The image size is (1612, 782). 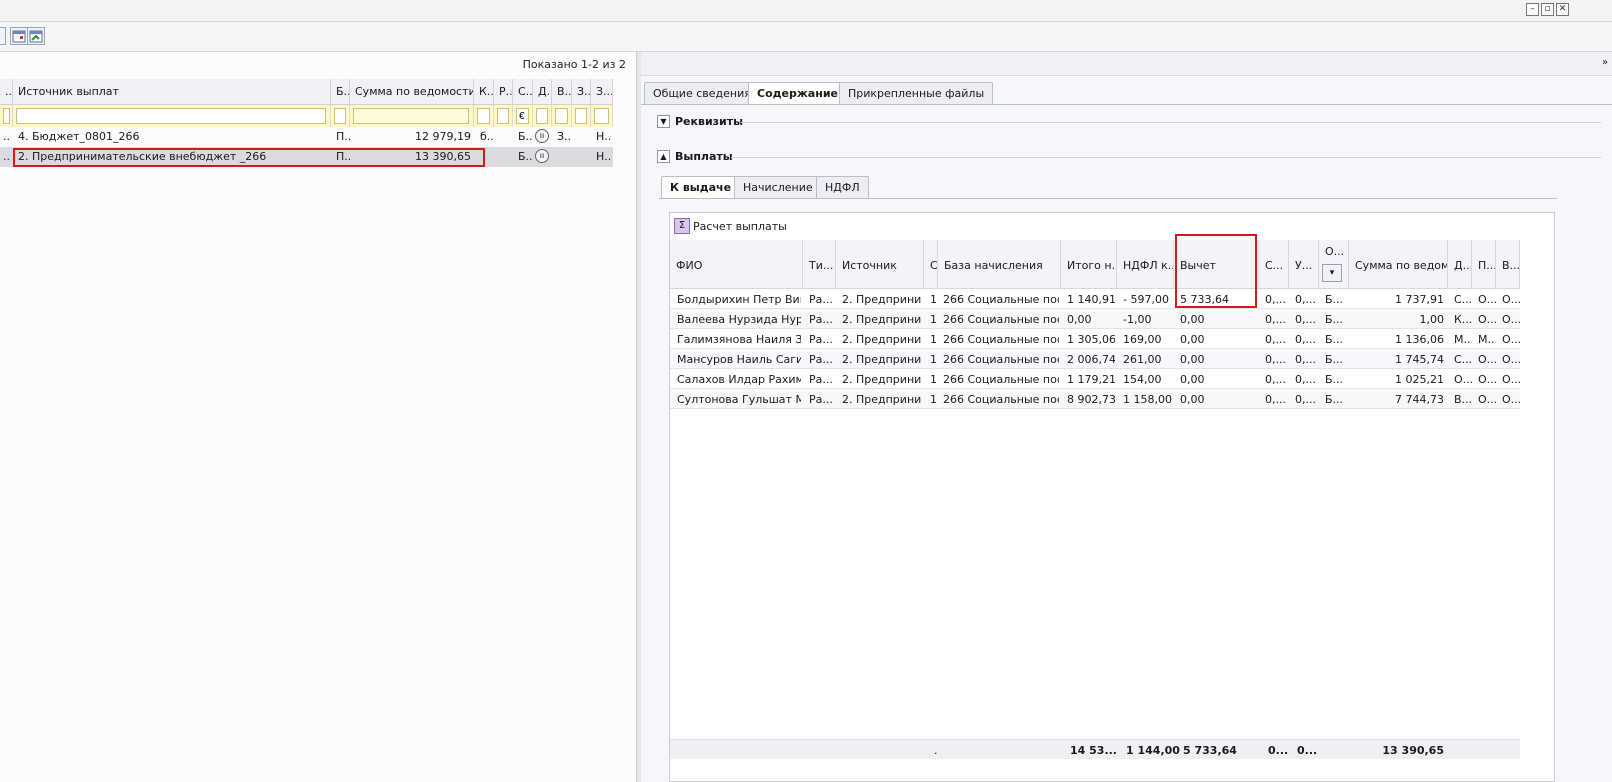 I want to click on tab-attached-files: Прикрепленные файлы, so click(x=916, y=93).